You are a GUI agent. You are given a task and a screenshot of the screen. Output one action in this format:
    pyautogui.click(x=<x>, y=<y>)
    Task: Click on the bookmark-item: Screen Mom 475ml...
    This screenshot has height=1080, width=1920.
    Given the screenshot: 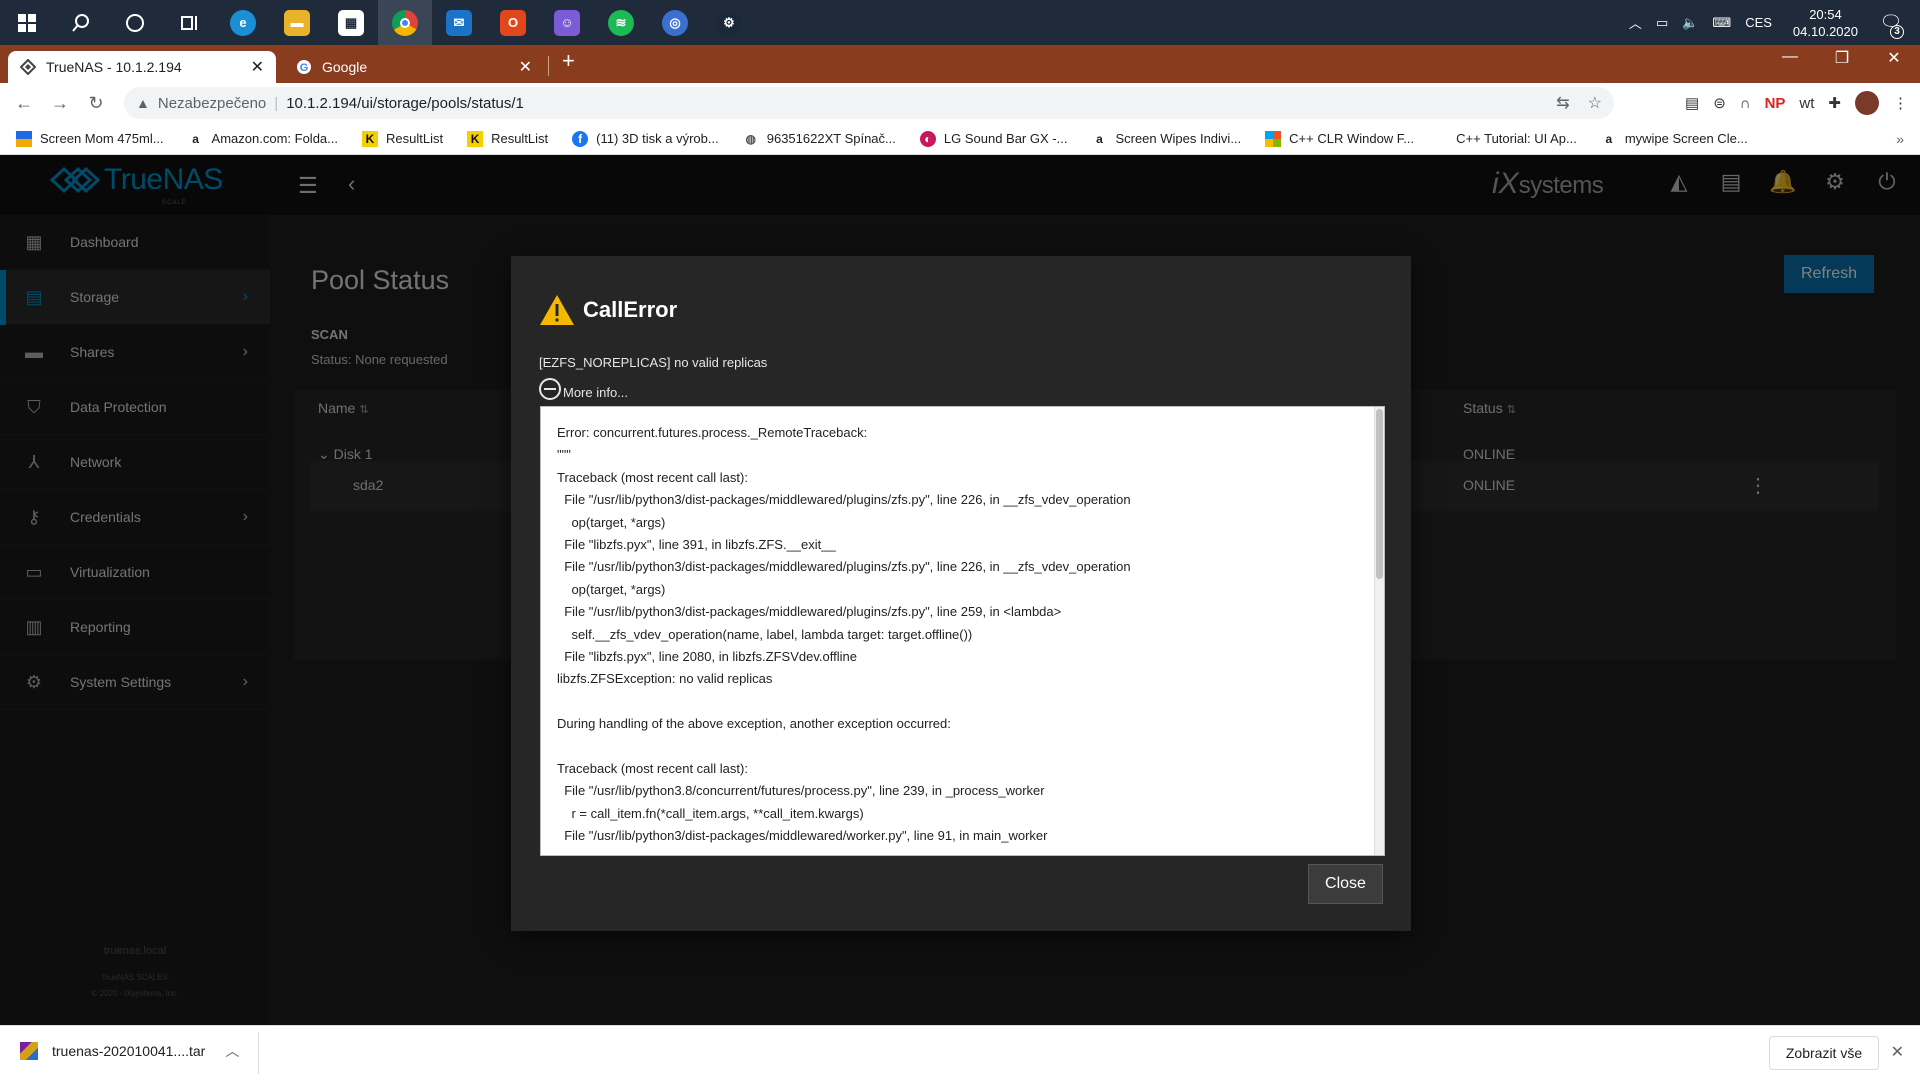 What is the action you would take?
    pyautogui.click(x=90, y=138)
    